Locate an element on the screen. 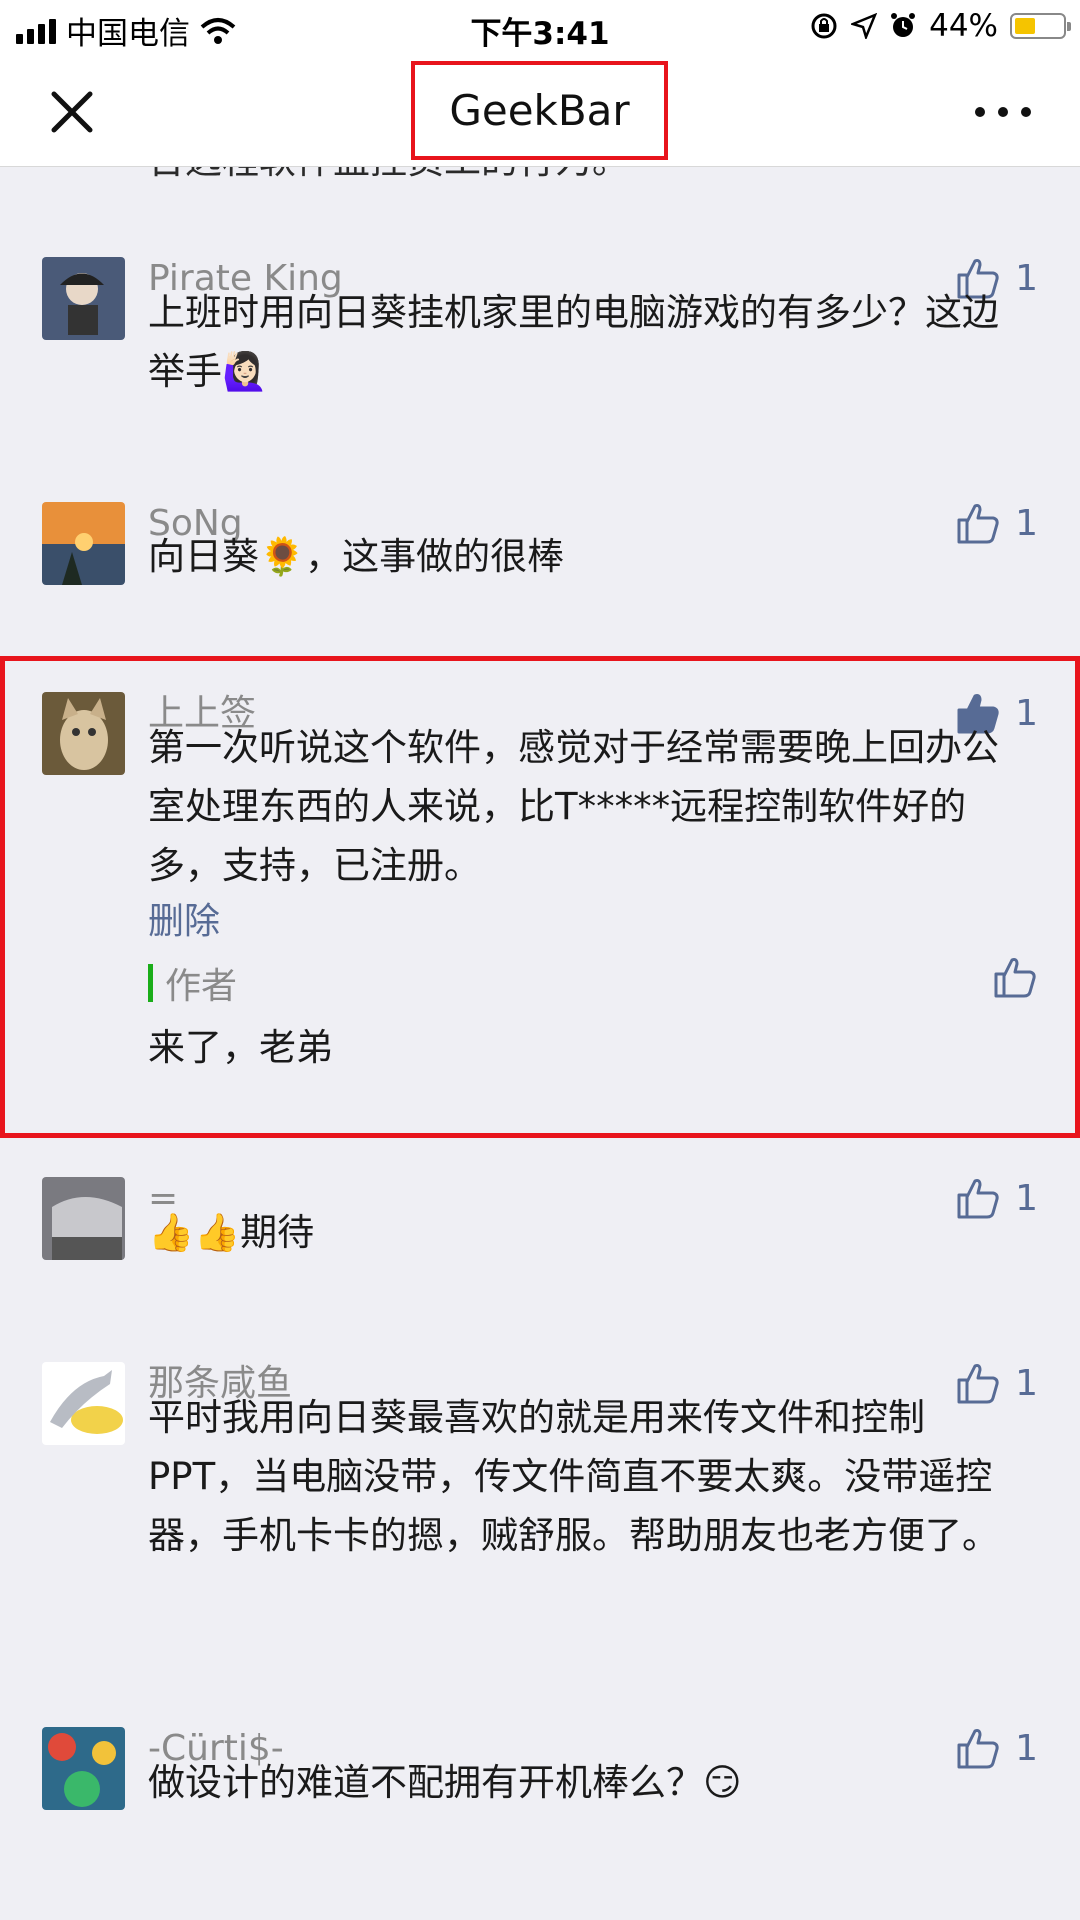  close-icon is located at coordinates (72, 112).